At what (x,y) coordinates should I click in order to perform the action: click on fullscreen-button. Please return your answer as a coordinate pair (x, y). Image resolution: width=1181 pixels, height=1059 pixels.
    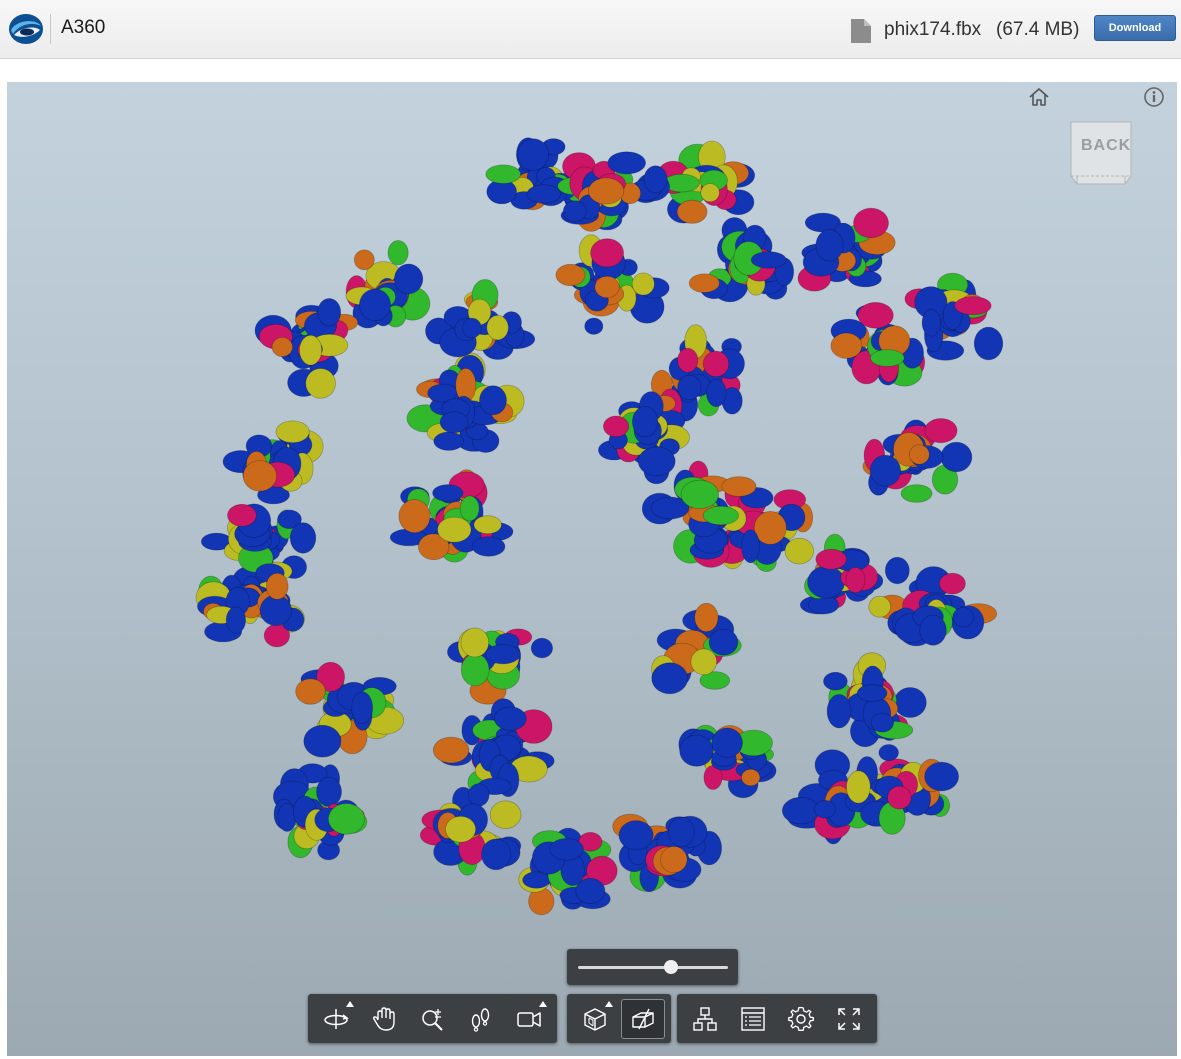
    Looking at the image, I should click on (849, 1019).